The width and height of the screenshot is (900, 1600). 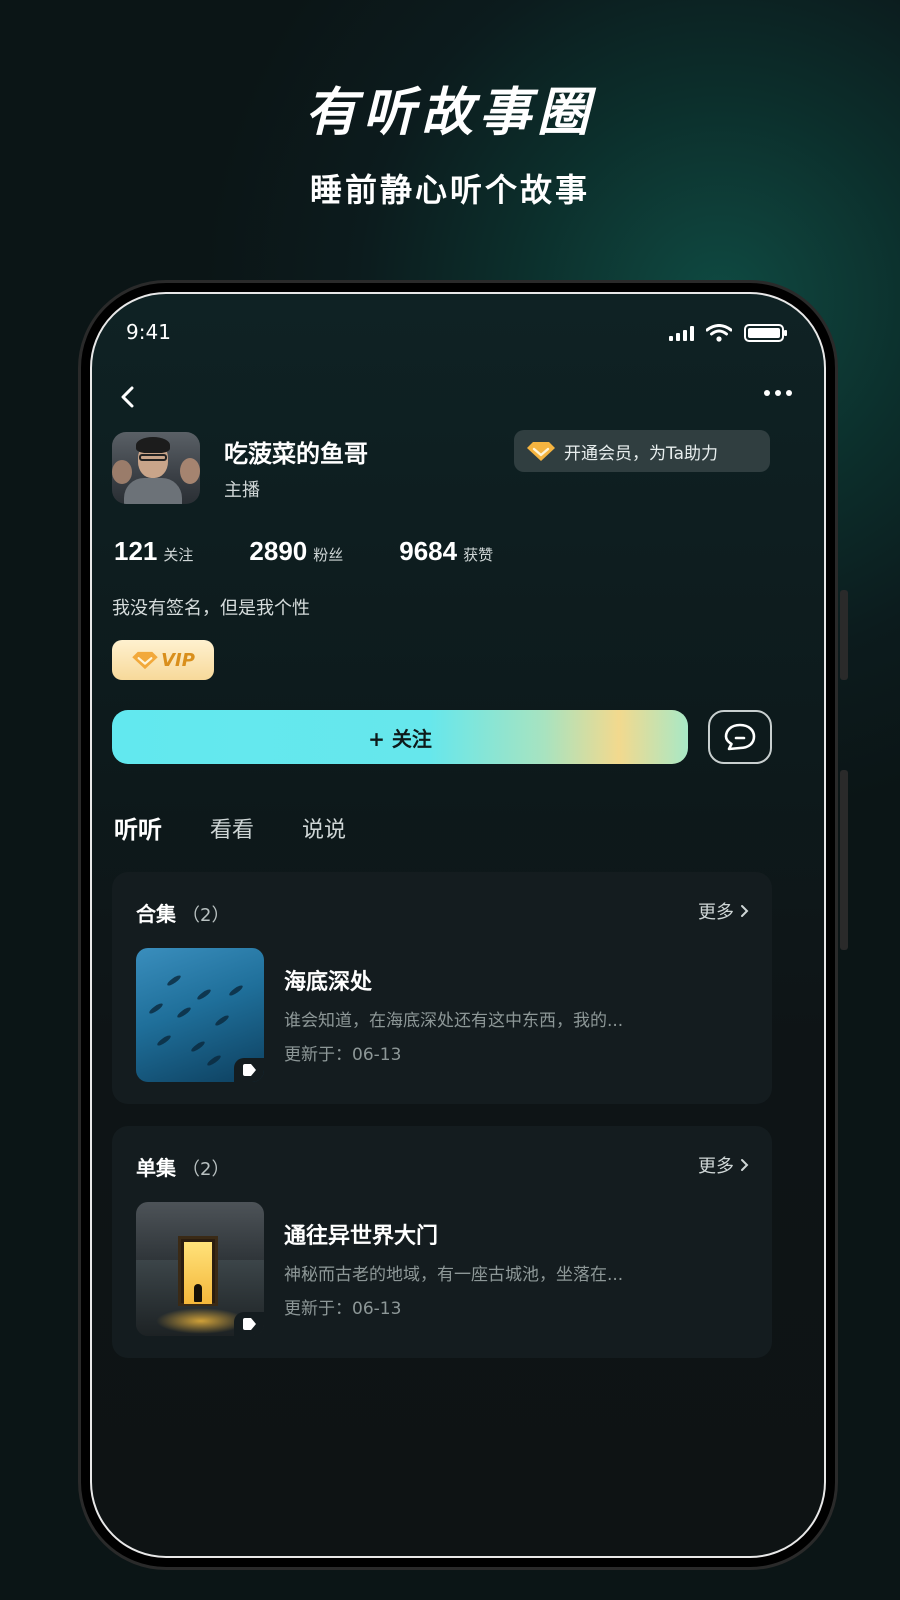 I want to click on stat-value: 9684, so click(x=428, y=551).